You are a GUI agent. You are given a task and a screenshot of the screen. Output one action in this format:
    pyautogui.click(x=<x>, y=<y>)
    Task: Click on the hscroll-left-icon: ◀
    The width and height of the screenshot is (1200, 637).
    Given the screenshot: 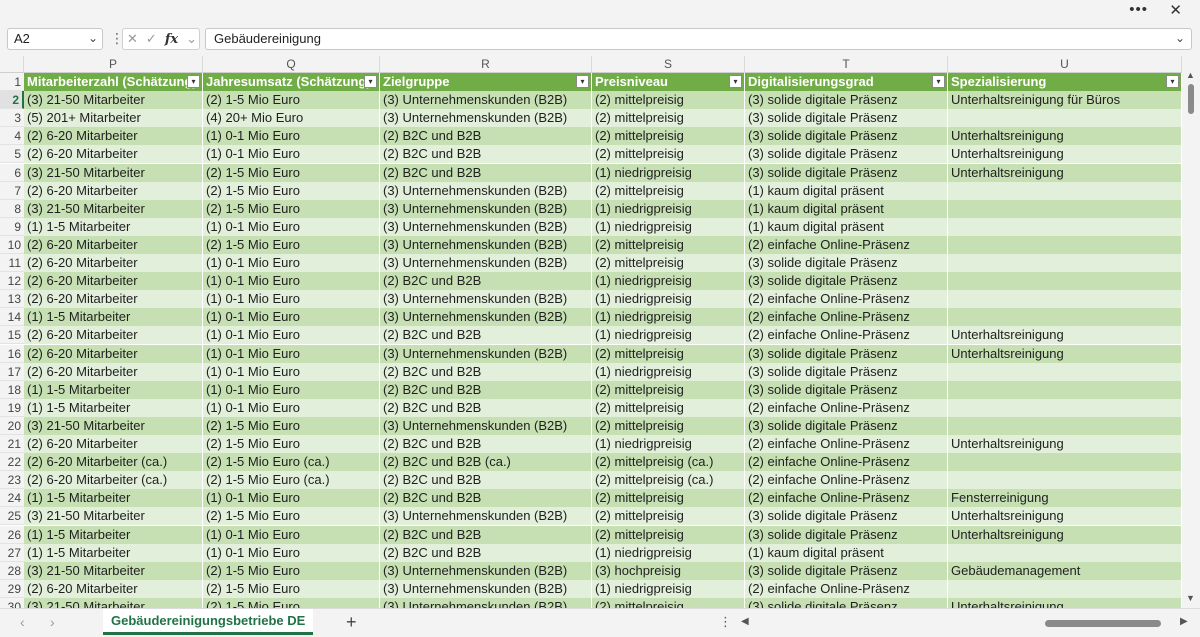 What is the action you would take?
    pyautogui.click(x=745, y=621)
    